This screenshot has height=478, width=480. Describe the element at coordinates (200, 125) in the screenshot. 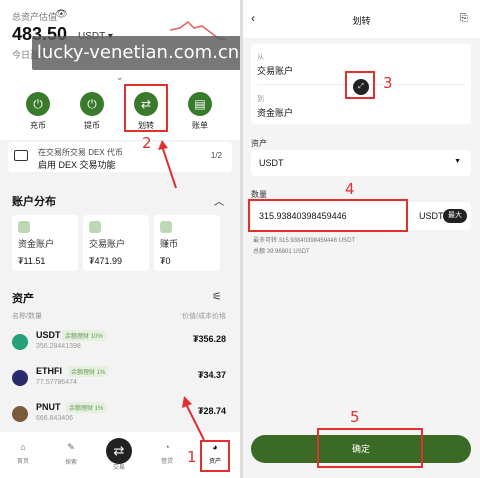

I see `bill-label: 账单` at that location.